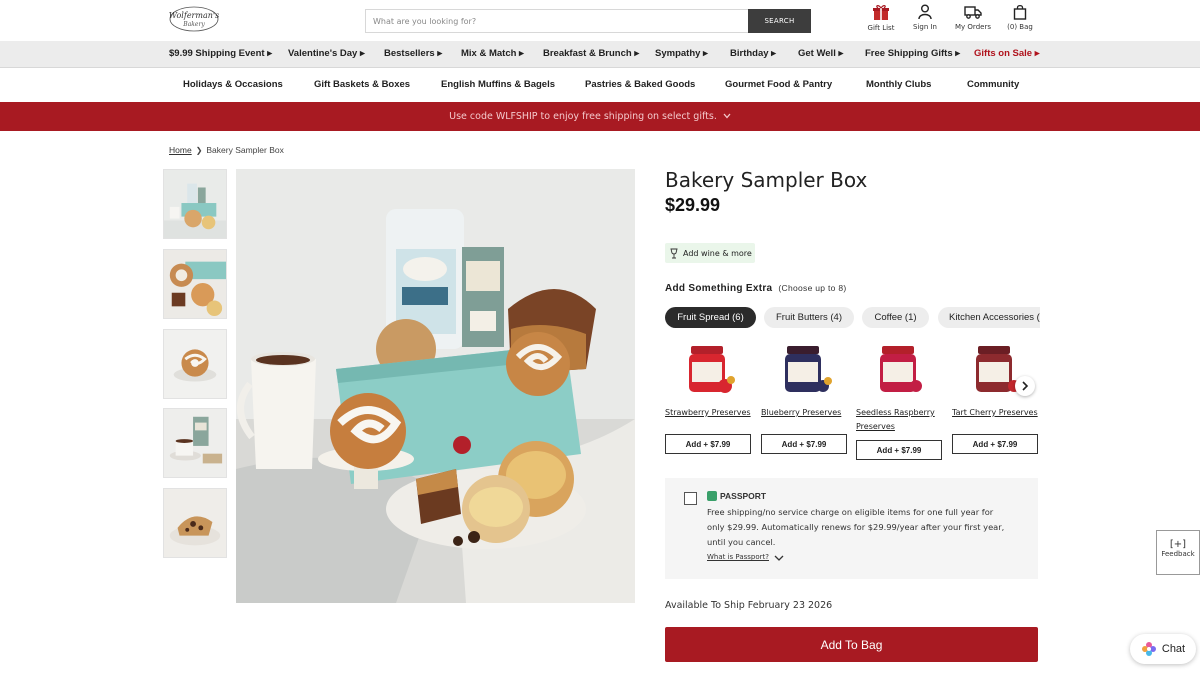  I want to click on my-orders-label: My Orders, so click(973, 27).